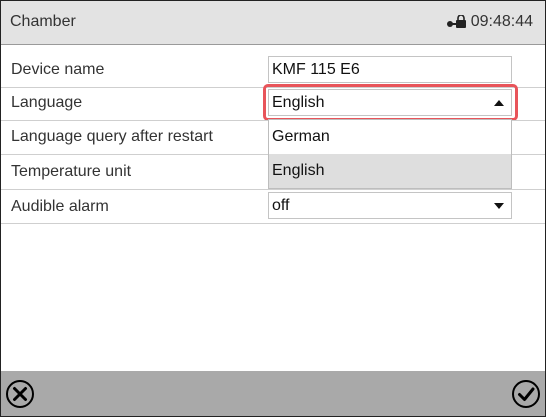 The width and height of the screenshot is (546, 417). Describe the element at coordinates (390, 171) in the screenshot. I see `language-option-english: English` at that location.